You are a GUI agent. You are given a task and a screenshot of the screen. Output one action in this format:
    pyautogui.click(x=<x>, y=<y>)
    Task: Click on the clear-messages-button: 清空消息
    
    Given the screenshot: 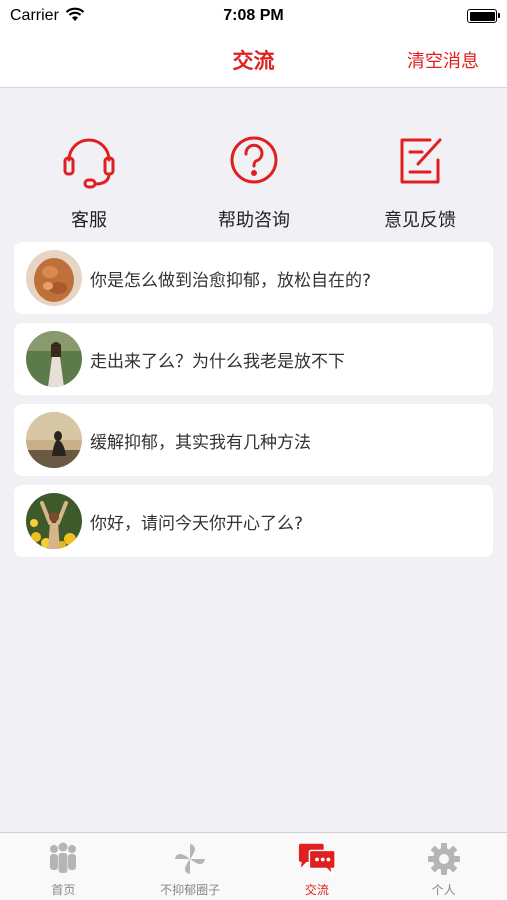 What is the action you would take?
    pyautogui.click(x=443, y=60)
    